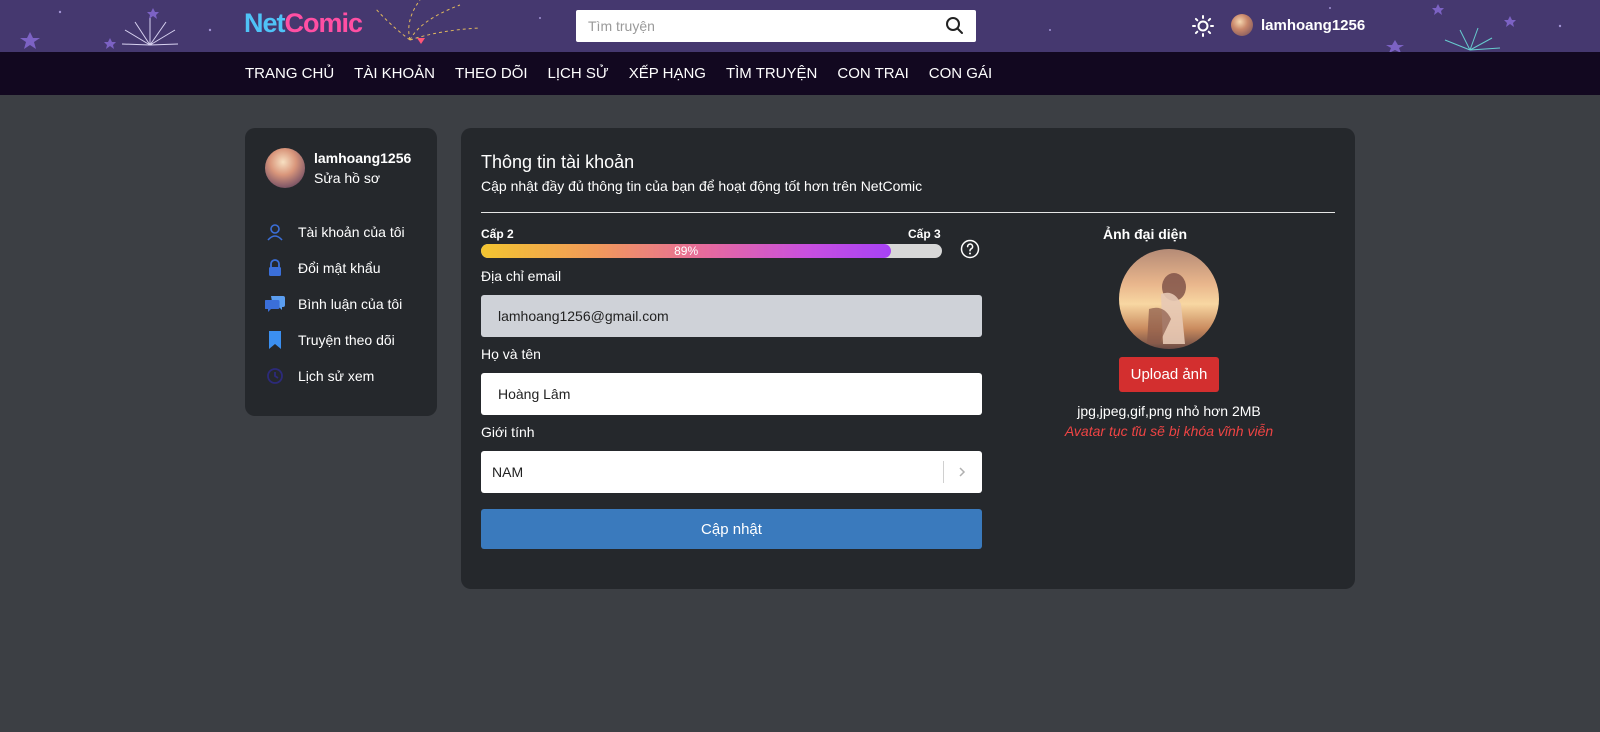  Describe the element at coordinates (508, 472) in the screenshot. I see `gender-selected-value: NAM` at that location.